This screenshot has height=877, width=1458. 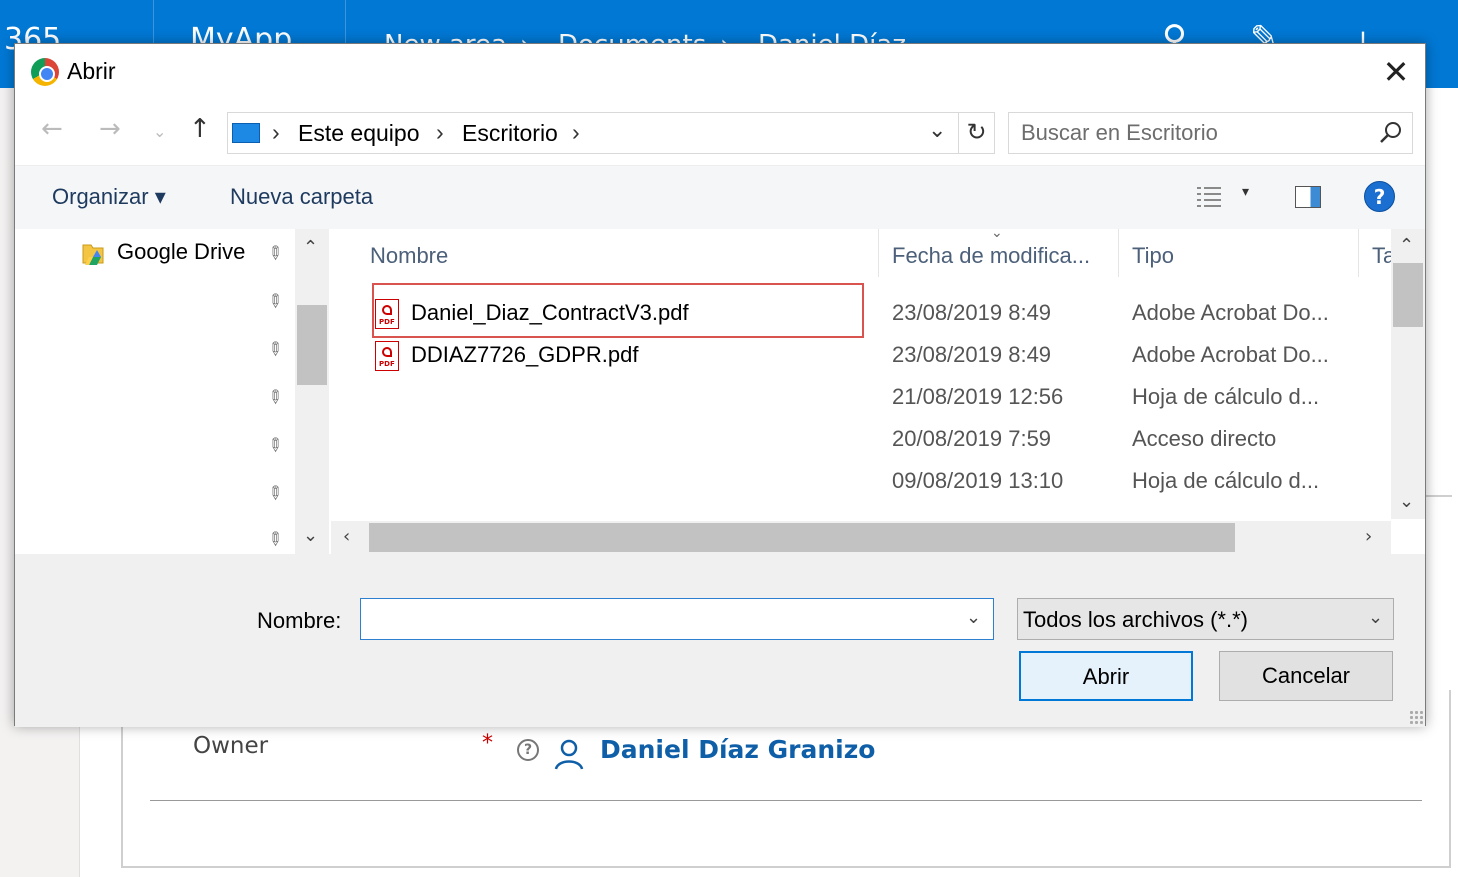 What do you see at coordinates (976, 133) in the screenshot?
I see `refresh-icon: ↻` at bounding box center [976, 133].